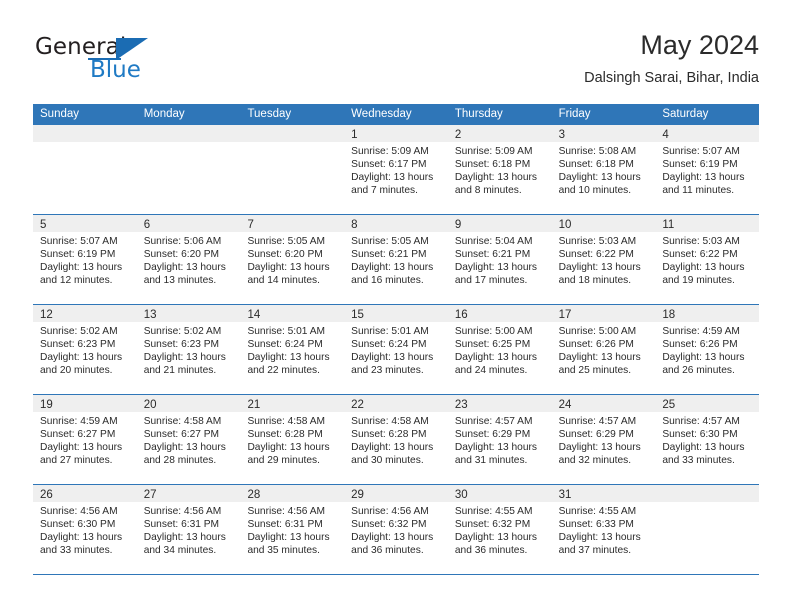 The height and width of the screenshot is (612, 792). I want to click on day-number-band: 21, so click(292, 403).